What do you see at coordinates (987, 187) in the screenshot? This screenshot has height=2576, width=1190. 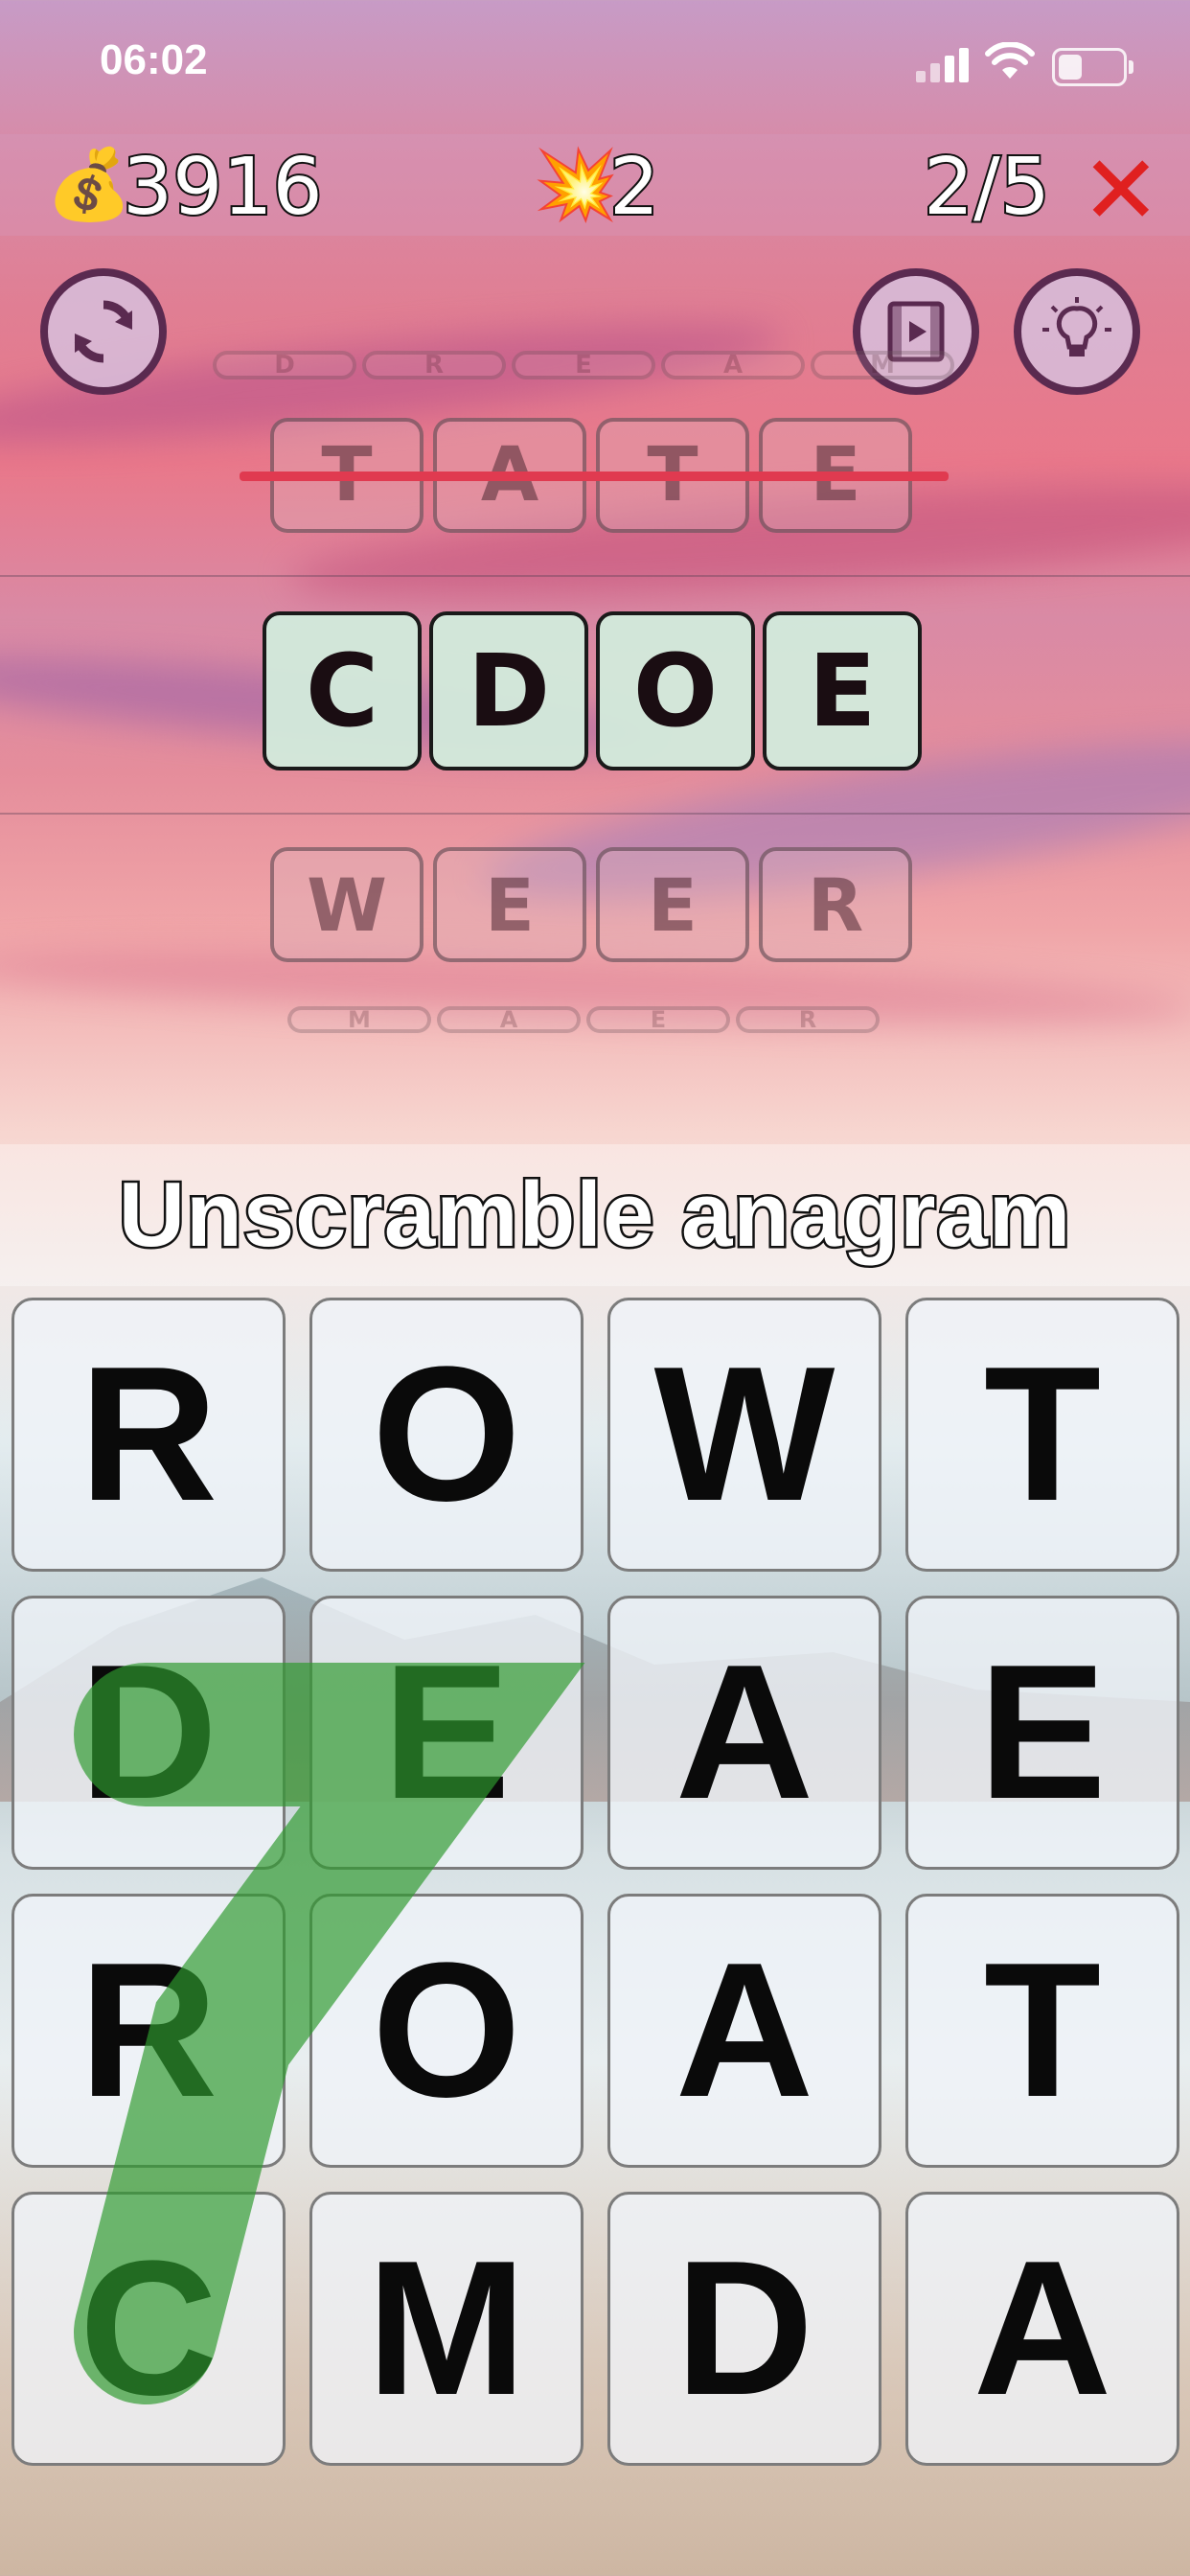 I see `level-progress: 2/5` at bounding box center [987, 187].